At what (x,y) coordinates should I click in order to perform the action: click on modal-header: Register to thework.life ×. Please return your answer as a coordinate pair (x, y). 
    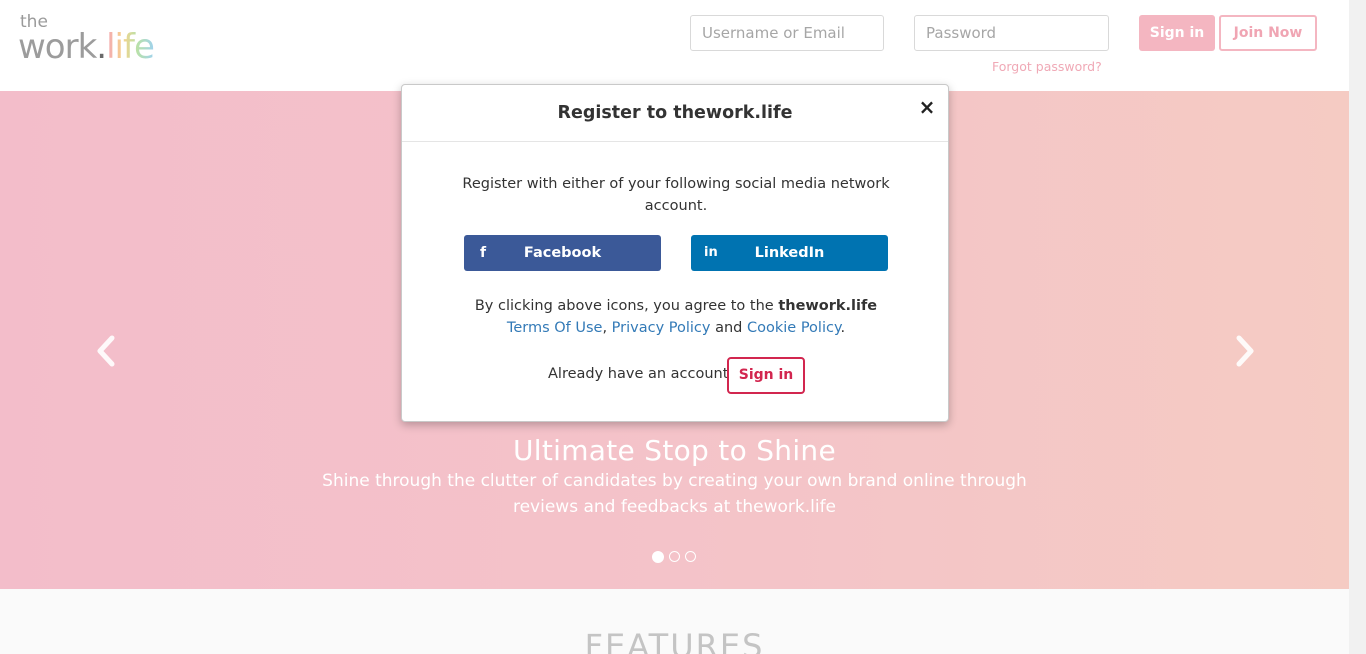
    Looking at the image, I should click on (675, 113).